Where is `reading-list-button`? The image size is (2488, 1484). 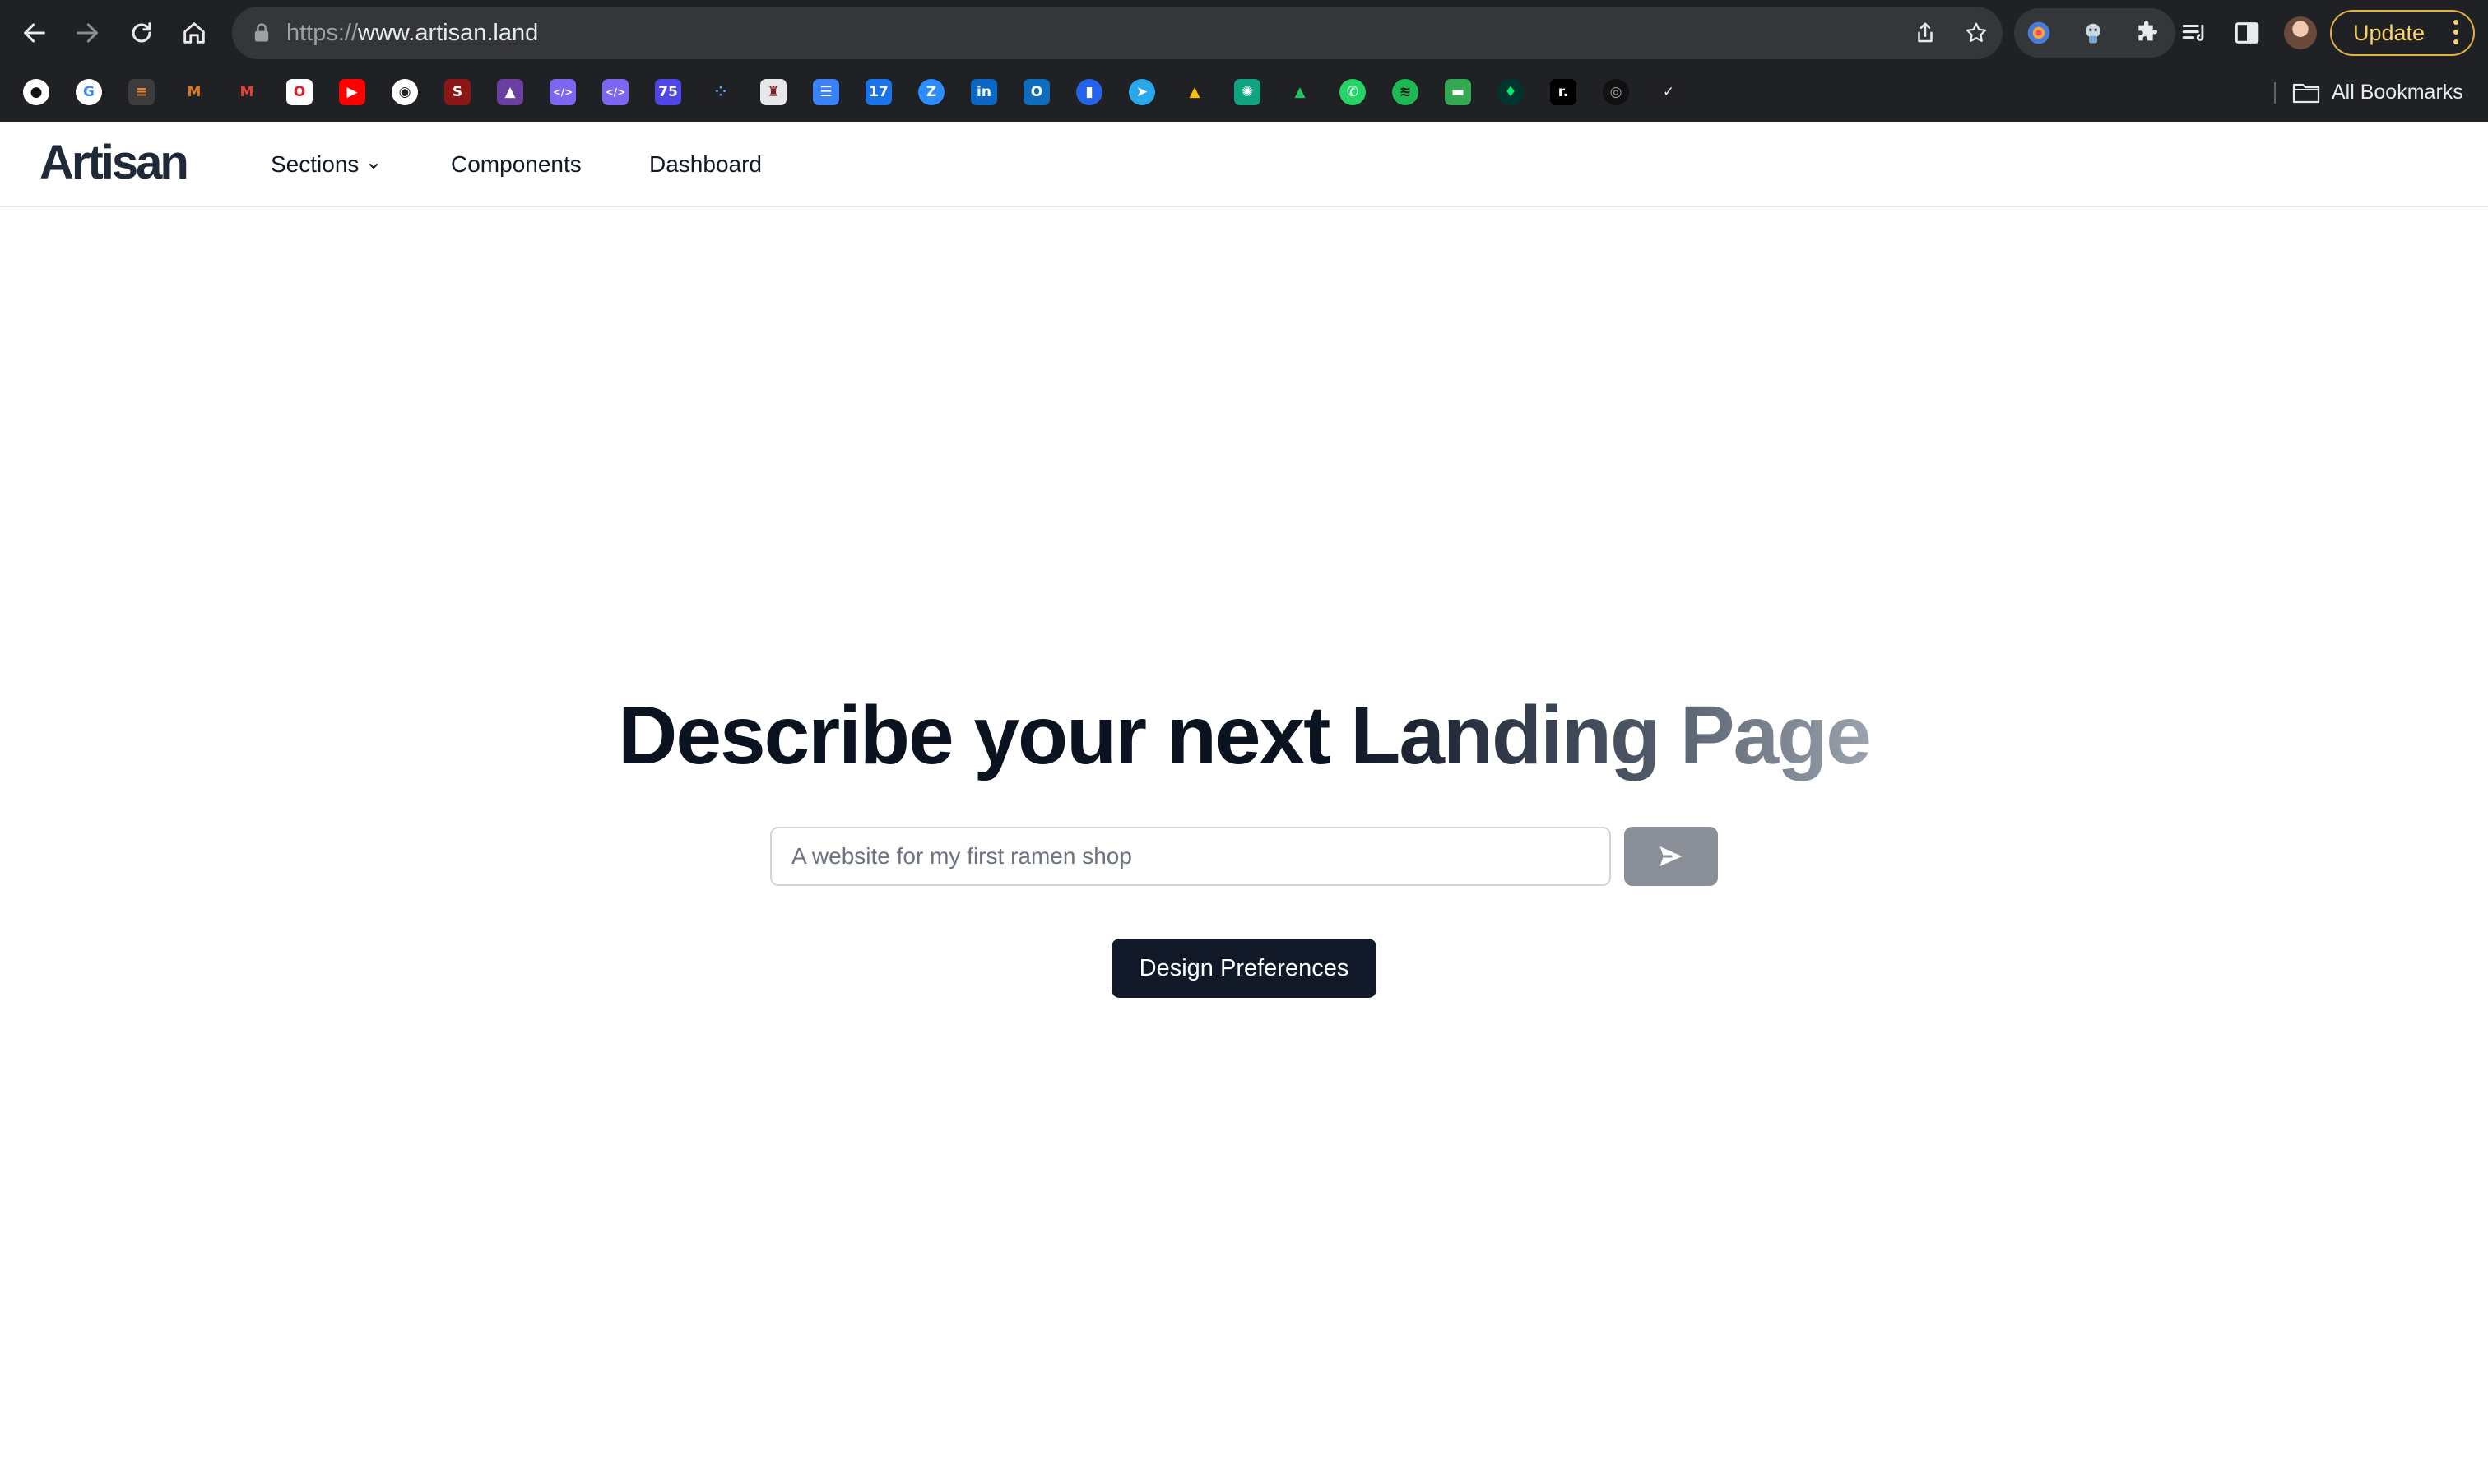
reading-list-button is located at coordinates (2194, 33).